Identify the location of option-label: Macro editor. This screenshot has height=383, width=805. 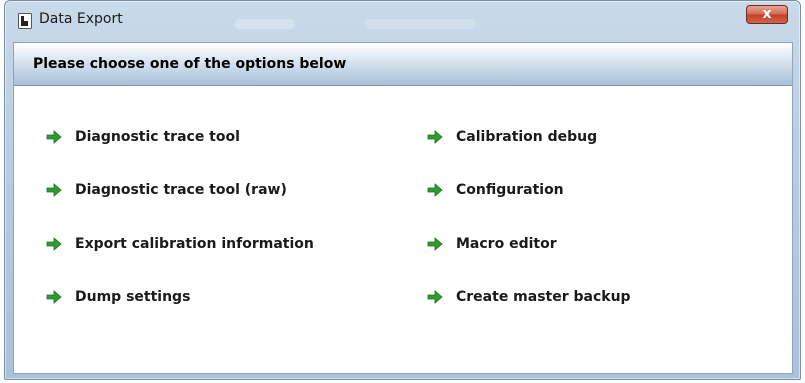
(506, 244).